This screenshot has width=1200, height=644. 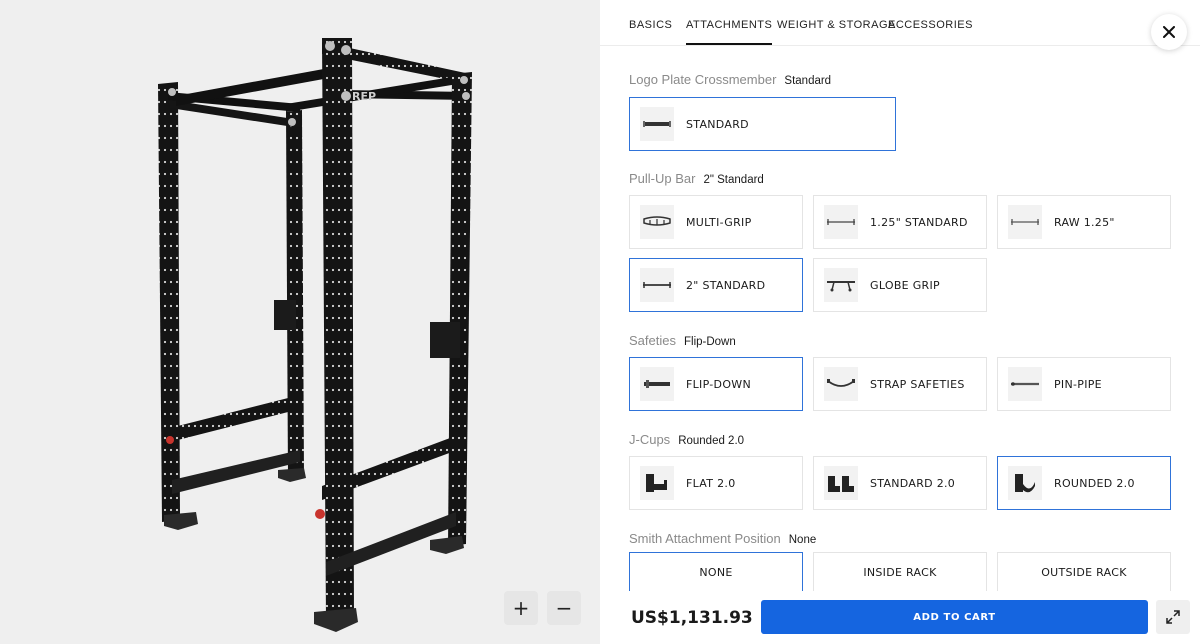 I want to click on option-jcup-rounded: ROUNDED 2.0, so click(x=1084, y=483).